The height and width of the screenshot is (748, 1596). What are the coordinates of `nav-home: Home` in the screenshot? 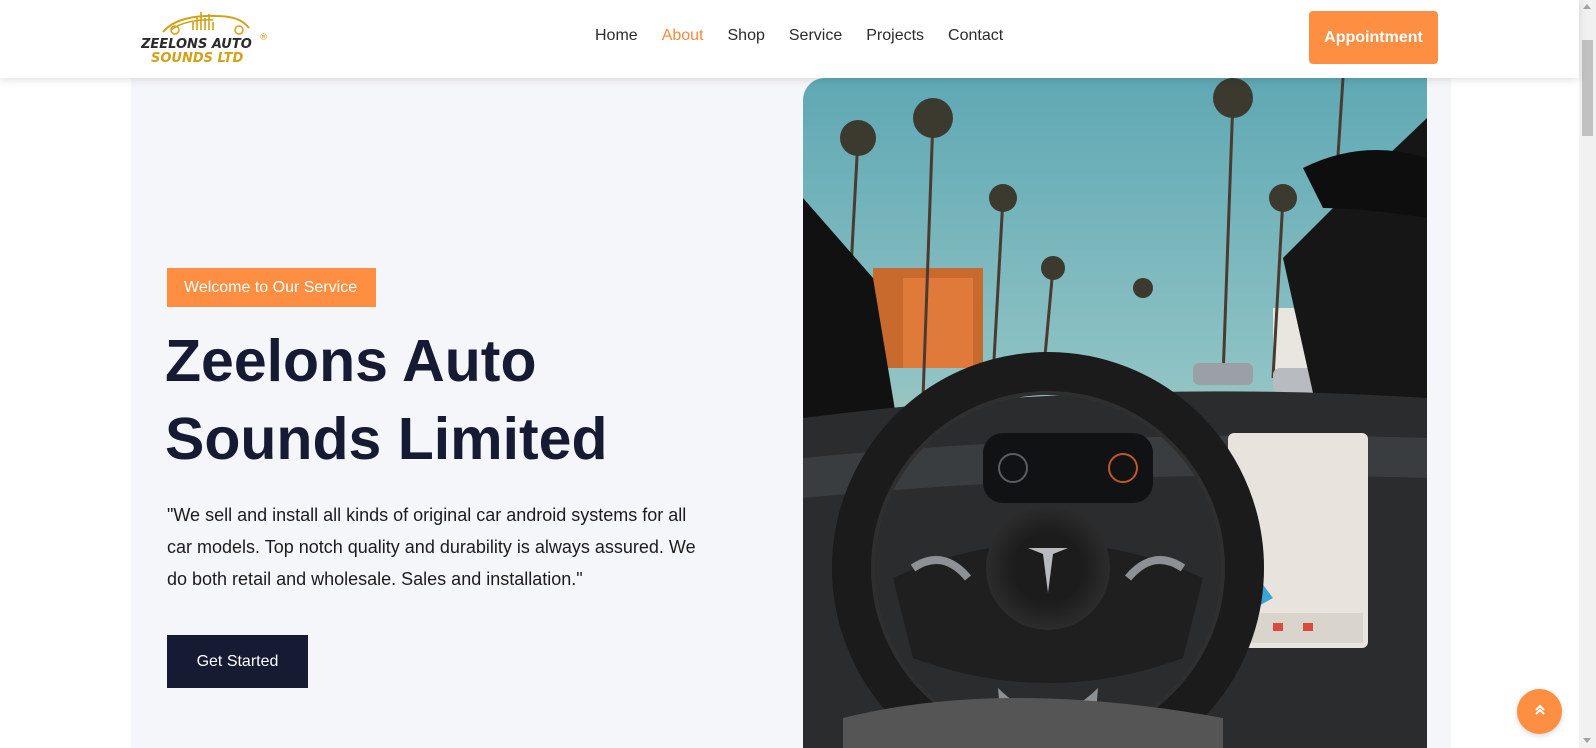 It's located at (616, 36).